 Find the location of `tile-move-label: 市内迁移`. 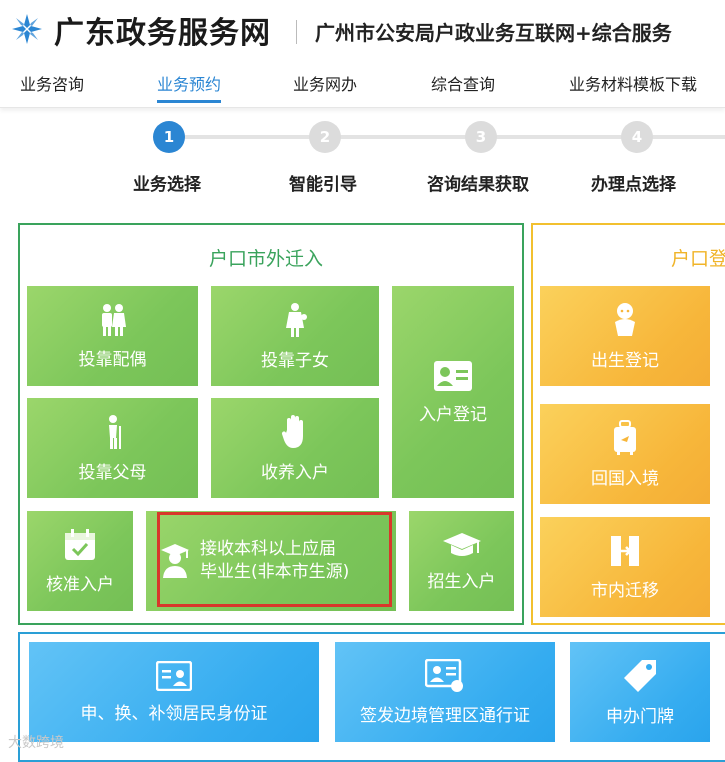

tile-move-label: 市内迁移 is located at coordinates (625, 590).